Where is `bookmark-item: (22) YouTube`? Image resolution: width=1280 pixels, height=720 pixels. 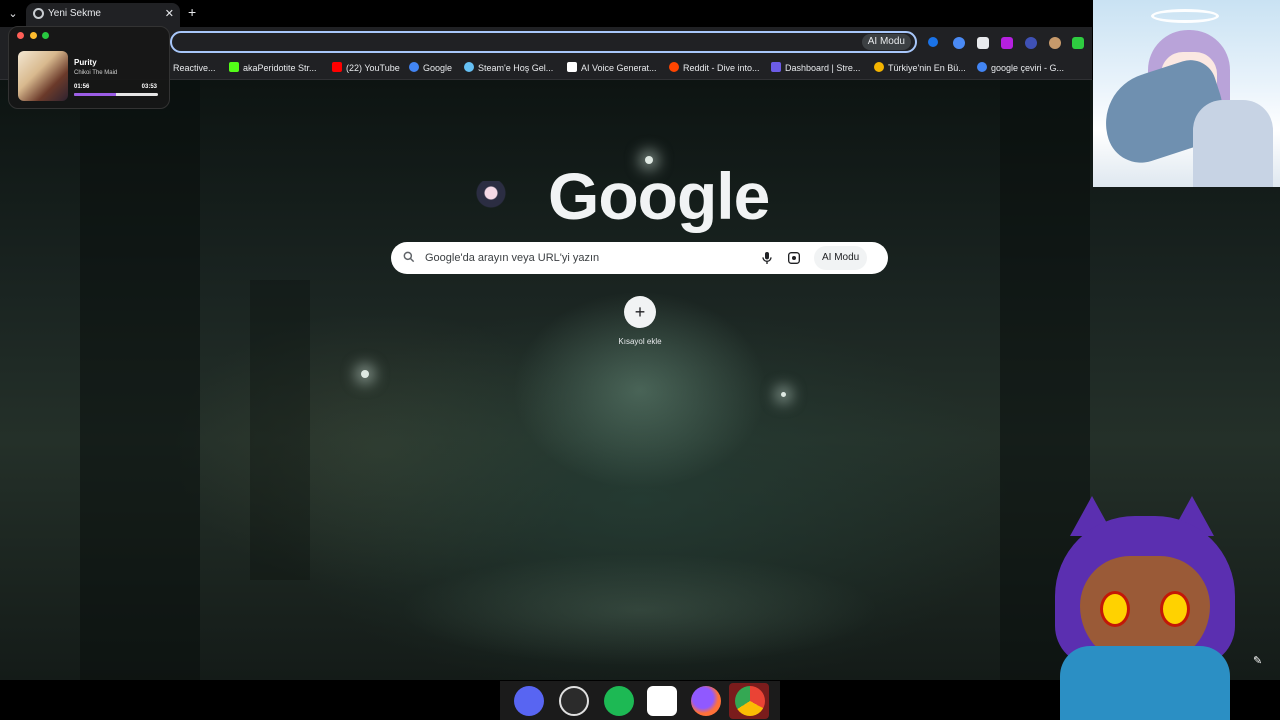 bookmark-item: (22) YouTube is located at coordinates (366, 68).